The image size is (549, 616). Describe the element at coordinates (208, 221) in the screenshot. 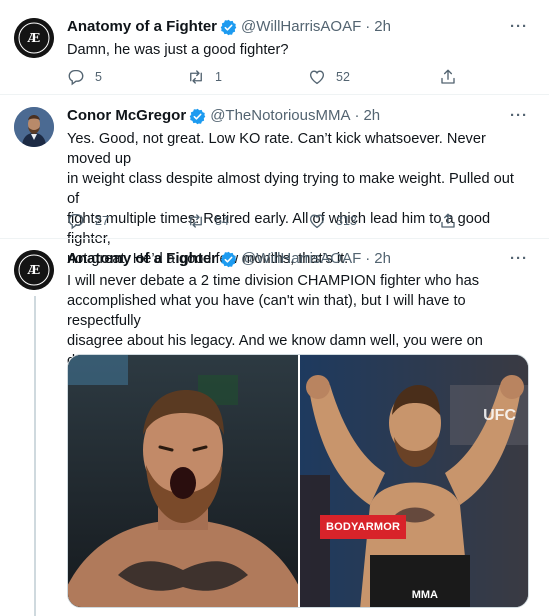

I see `retweet-button: 54` at that location.